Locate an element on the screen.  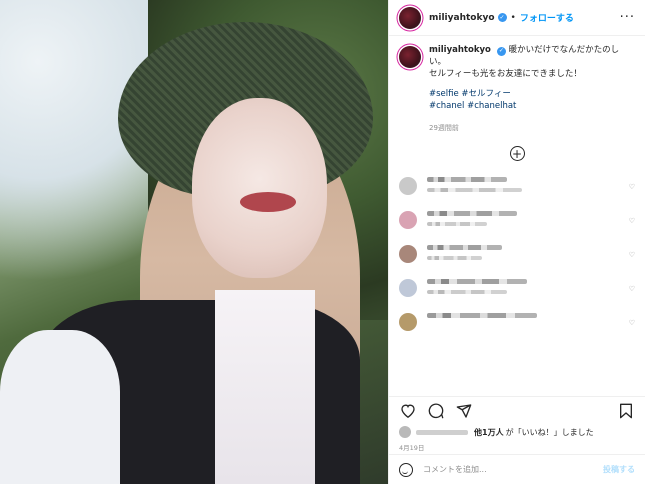
photo-lips is located at coordinates (268, 202).